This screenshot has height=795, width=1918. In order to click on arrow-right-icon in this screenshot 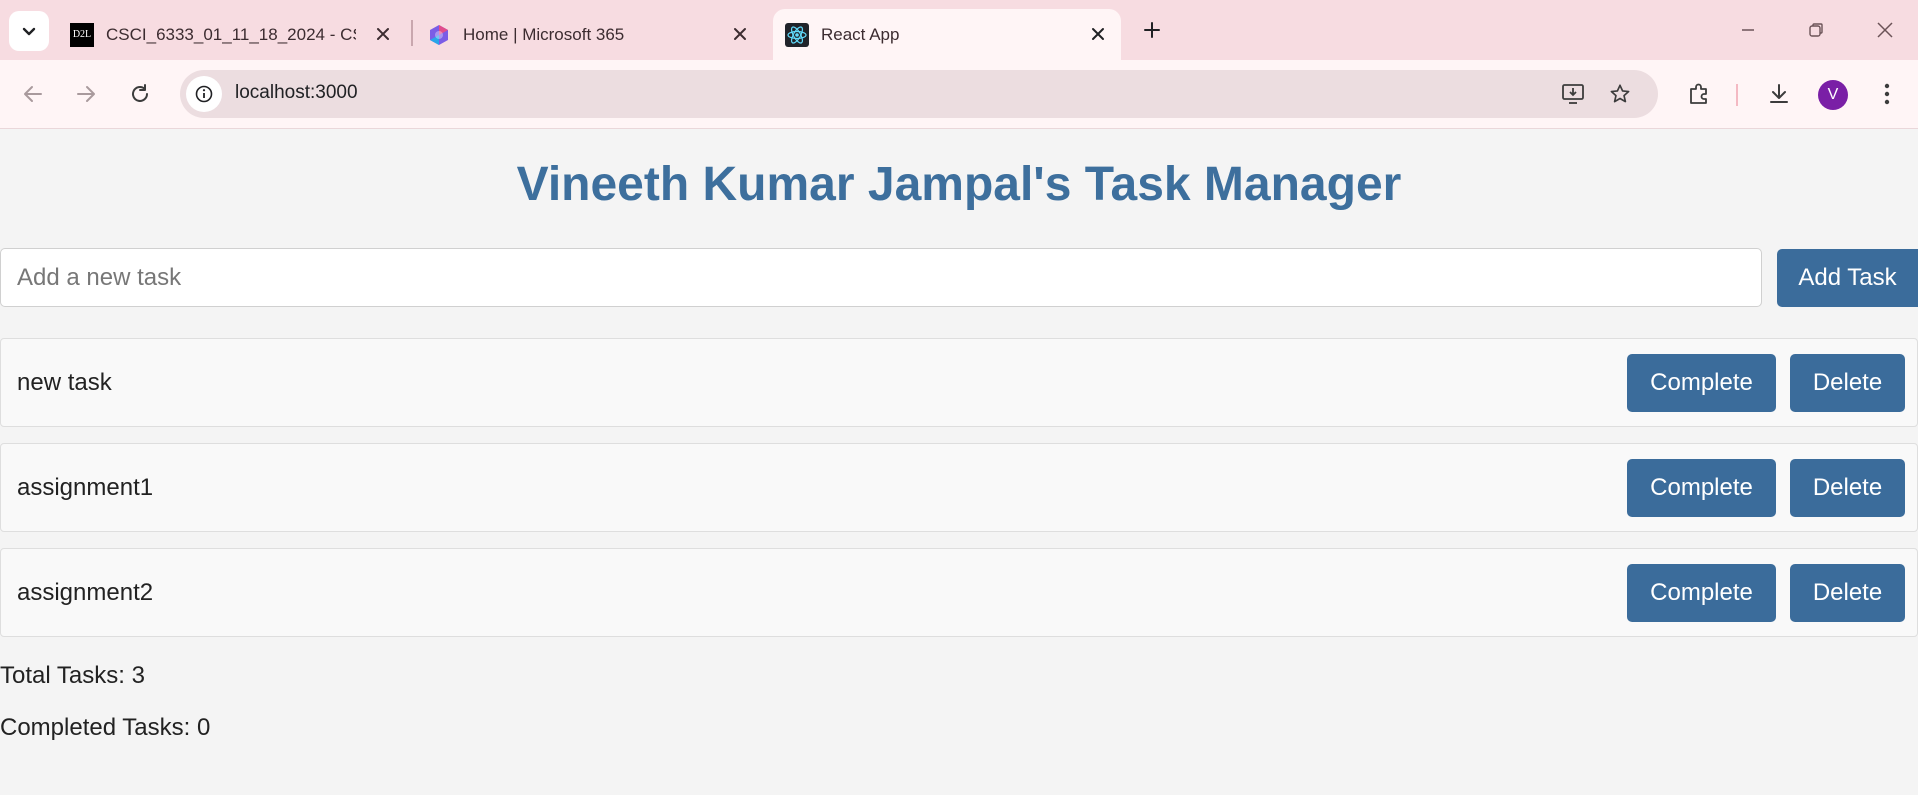, I will do `click(86, 94)`.